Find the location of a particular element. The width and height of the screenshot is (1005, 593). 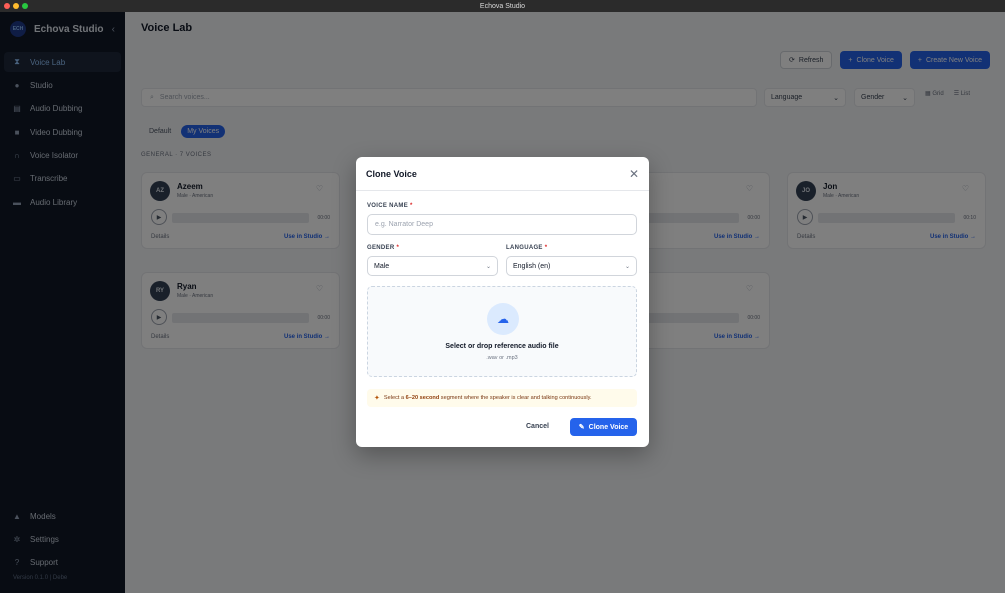

gender-label: GENDER * is located at coordinates (383, 248).